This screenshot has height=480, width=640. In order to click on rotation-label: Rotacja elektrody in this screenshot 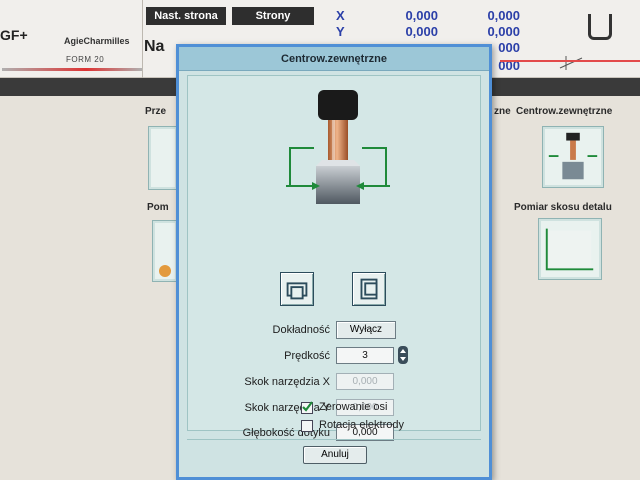, I will do `click(361, 425)`.